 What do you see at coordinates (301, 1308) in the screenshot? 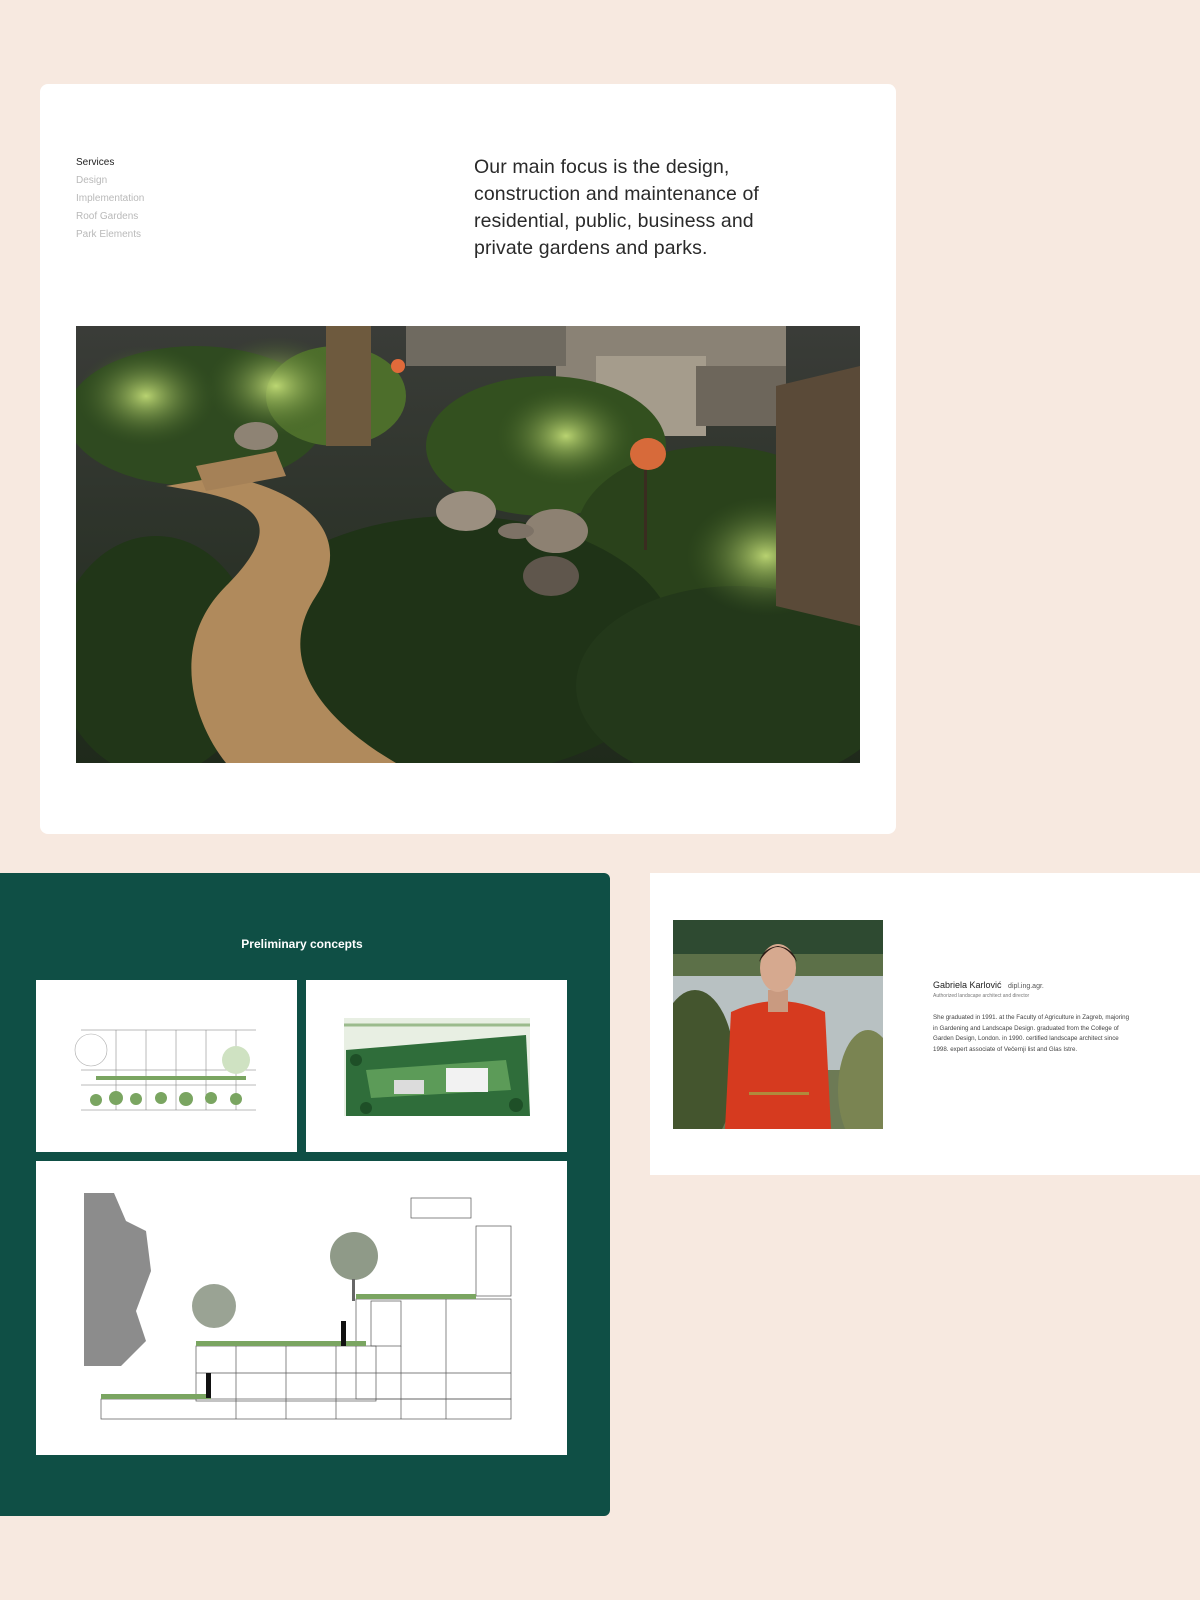
I see `section-drawing` at bounding box center [301, 1308].